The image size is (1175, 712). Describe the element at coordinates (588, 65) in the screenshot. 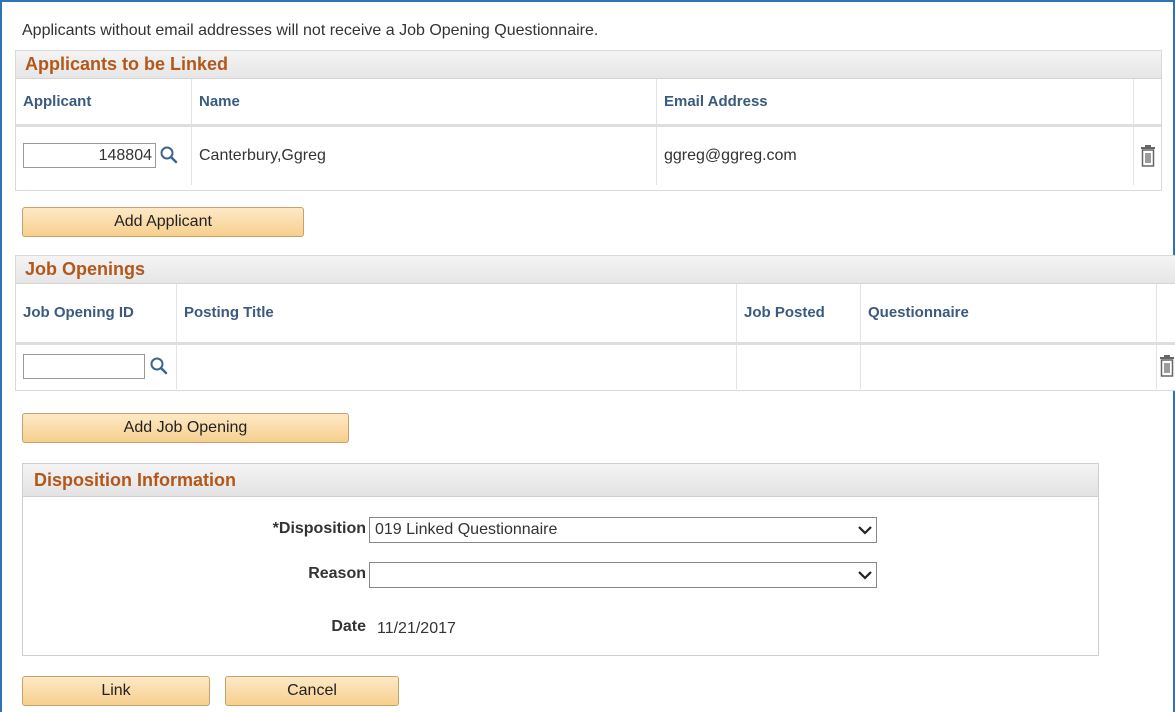

I see `applicants-grid-title: Applicants to be Linked` at that location.